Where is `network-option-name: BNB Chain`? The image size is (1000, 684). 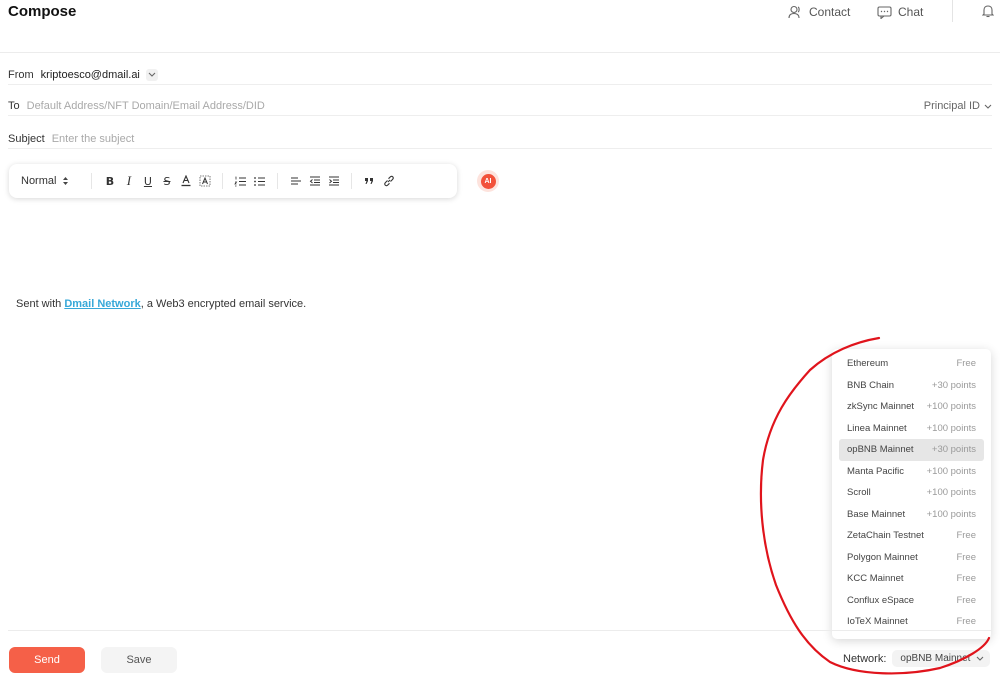 network-option-name: BNB Chain is located at coordinates (870, 385).